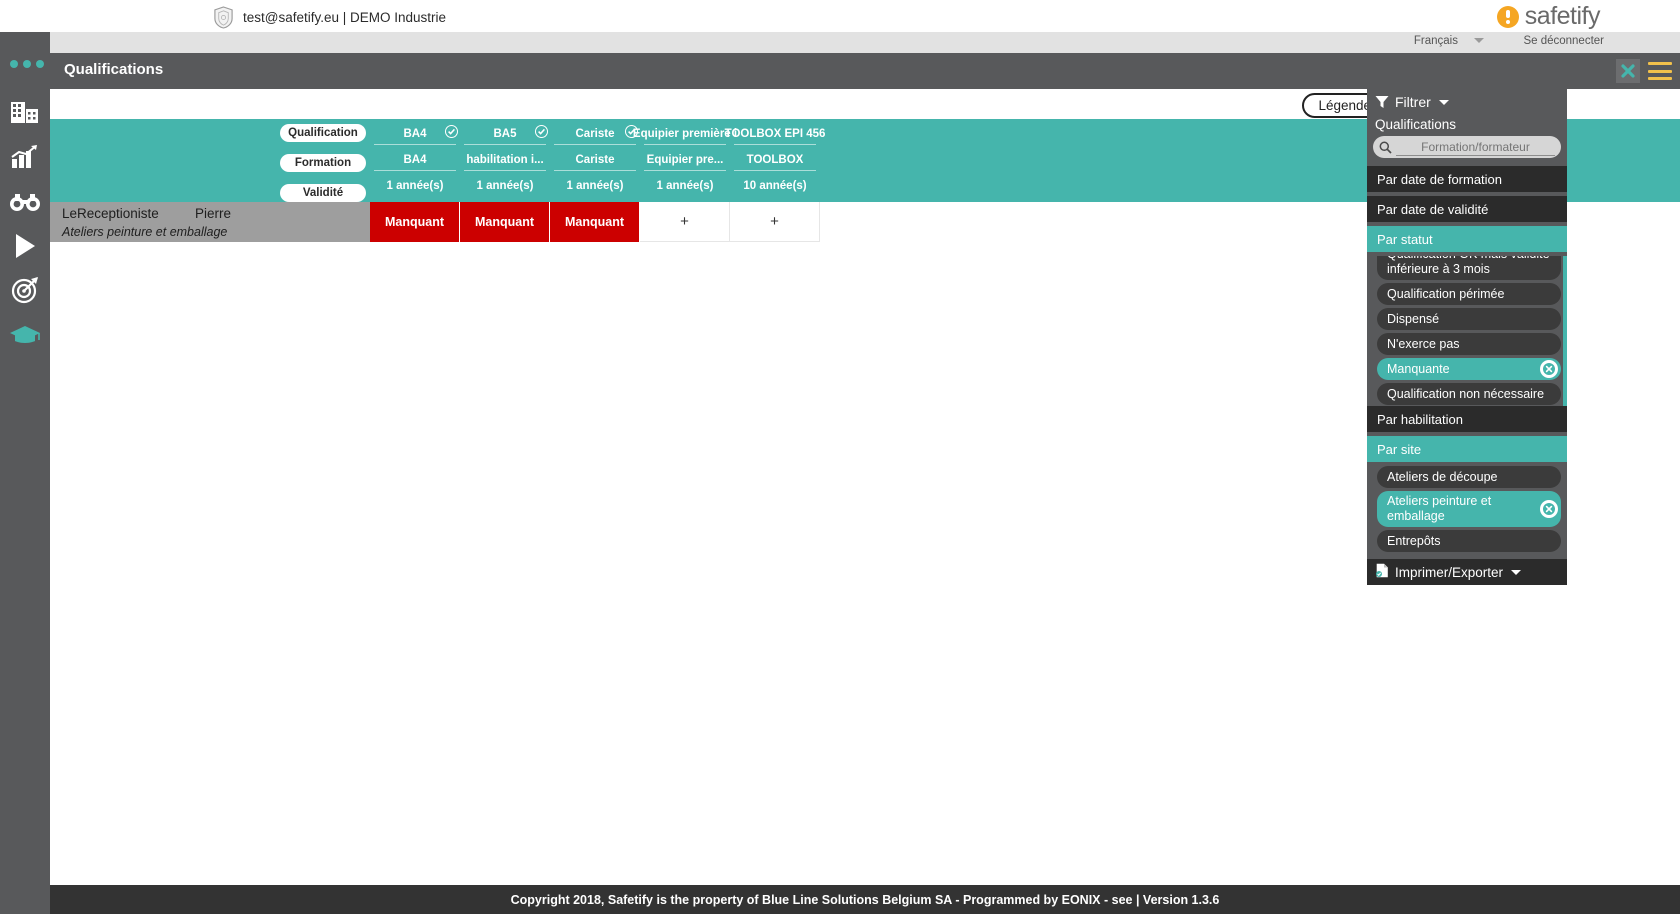  I want to click on sidebar-item-qualifications, so click(25, 334).